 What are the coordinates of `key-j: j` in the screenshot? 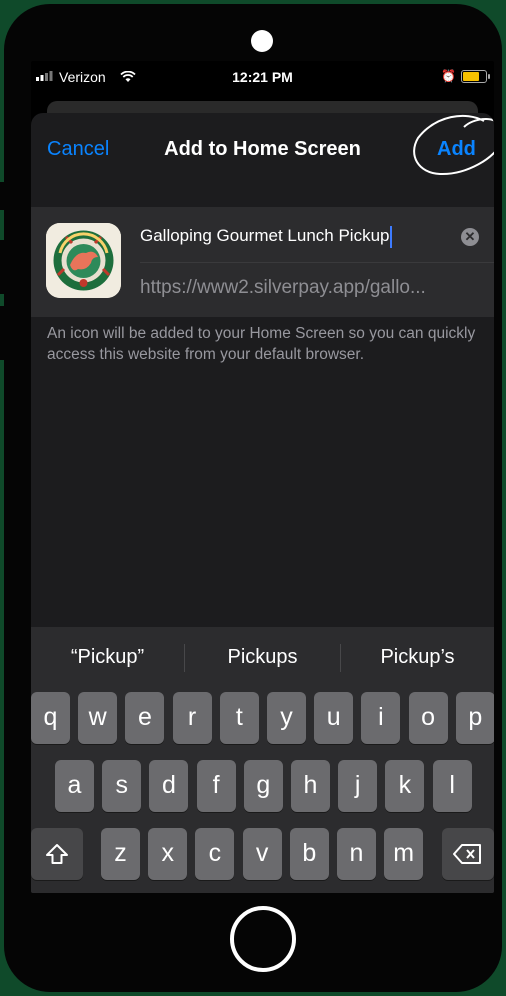 It's located at (358, 786).